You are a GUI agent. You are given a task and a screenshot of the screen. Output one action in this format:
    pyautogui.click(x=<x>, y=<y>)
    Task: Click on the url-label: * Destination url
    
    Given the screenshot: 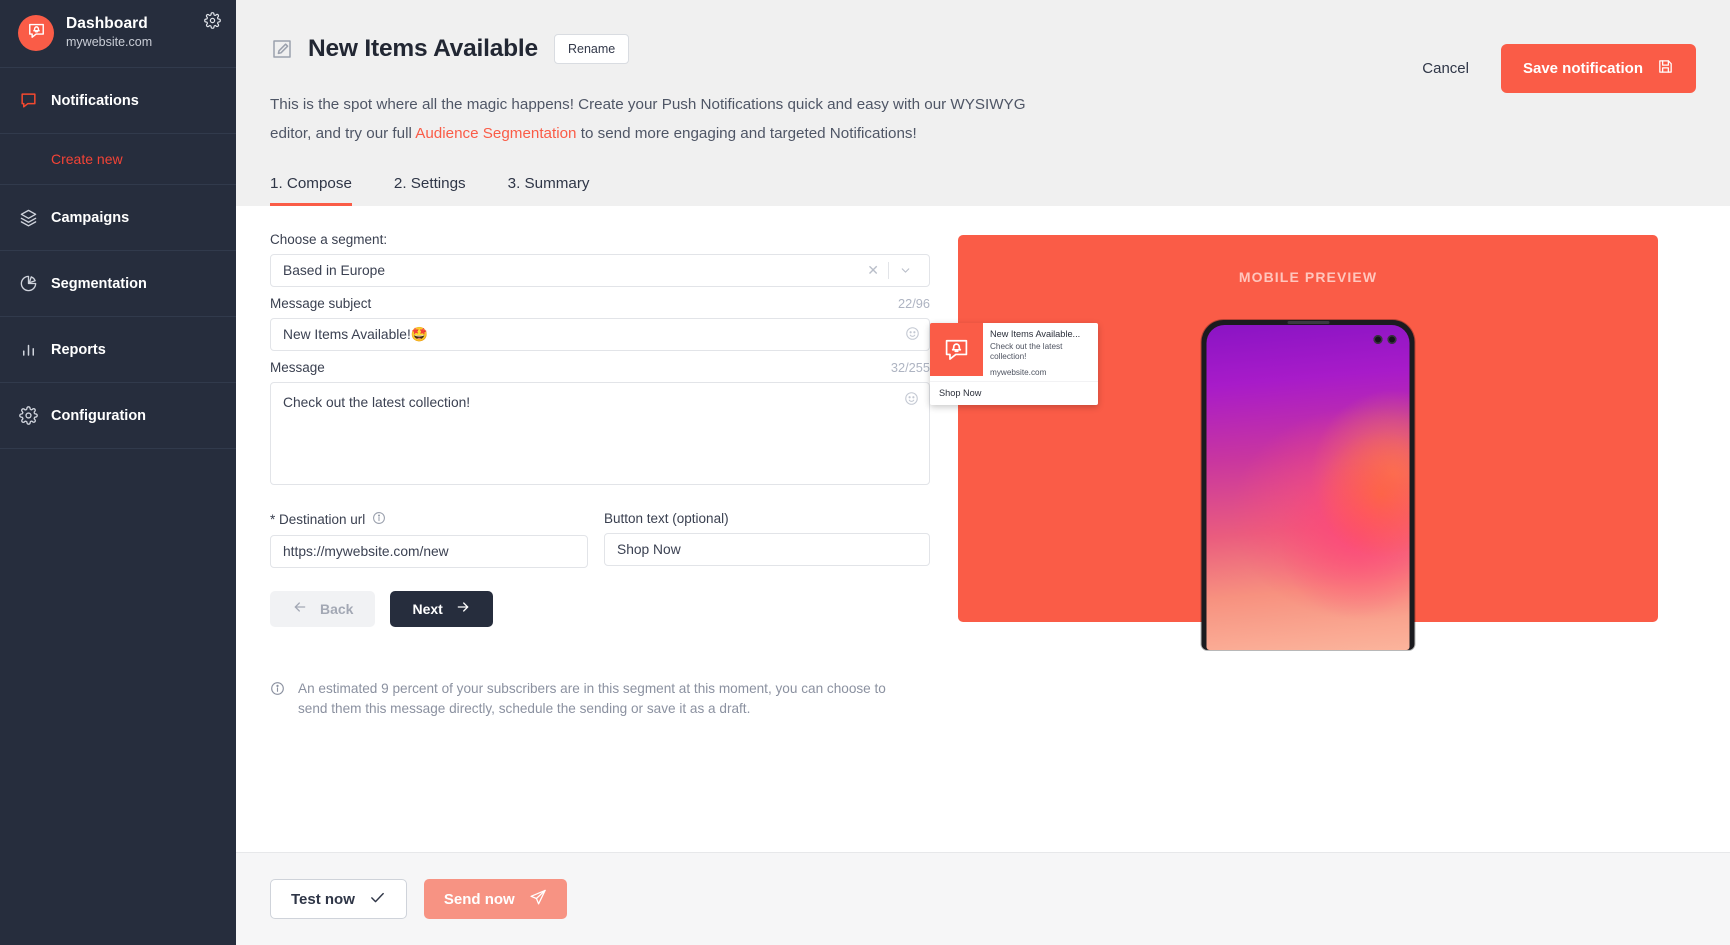 What is the action you would take?
    pyautogui.click(x=318, y=519)
    